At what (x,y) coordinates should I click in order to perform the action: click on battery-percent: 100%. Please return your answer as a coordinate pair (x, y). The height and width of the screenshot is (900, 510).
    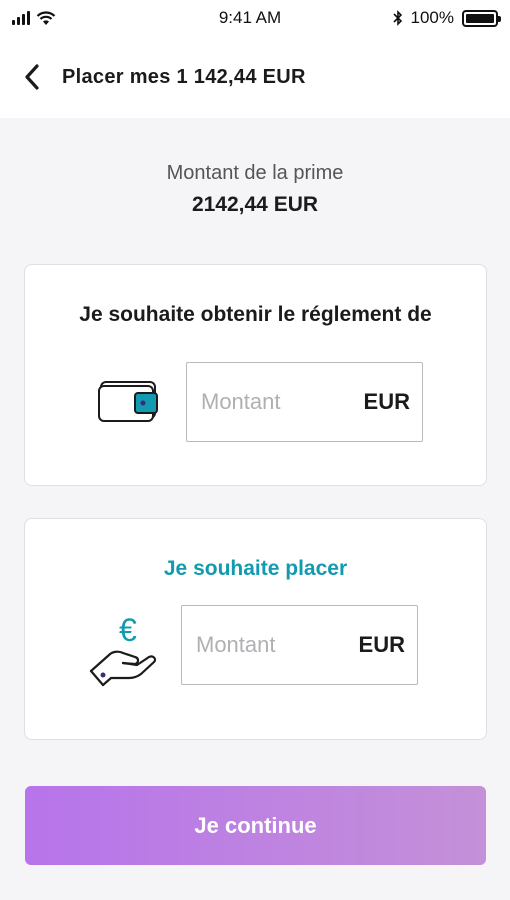
    Looking at the image, I should click on (432, 17).